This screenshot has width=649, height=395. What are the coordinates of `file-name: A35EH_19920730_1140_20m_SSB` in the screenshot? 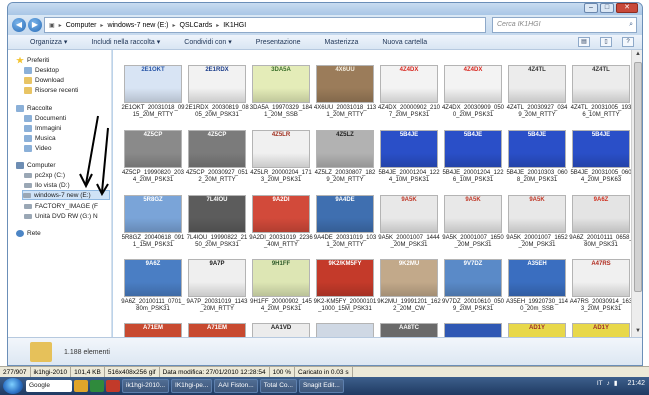 It's located at (537, 306).